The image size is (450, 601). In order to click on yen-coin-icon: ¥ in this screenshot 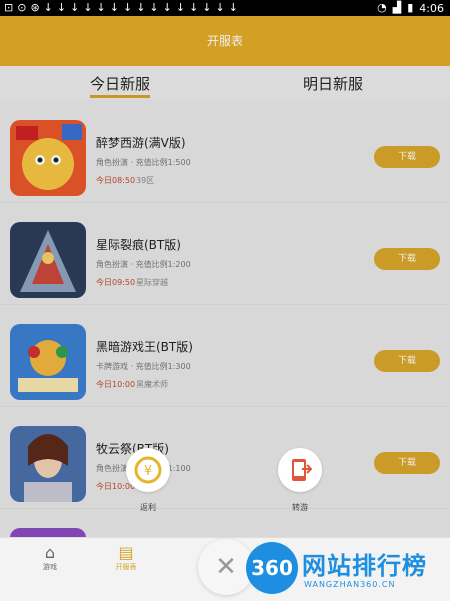, I will do `click(148, 470)`.